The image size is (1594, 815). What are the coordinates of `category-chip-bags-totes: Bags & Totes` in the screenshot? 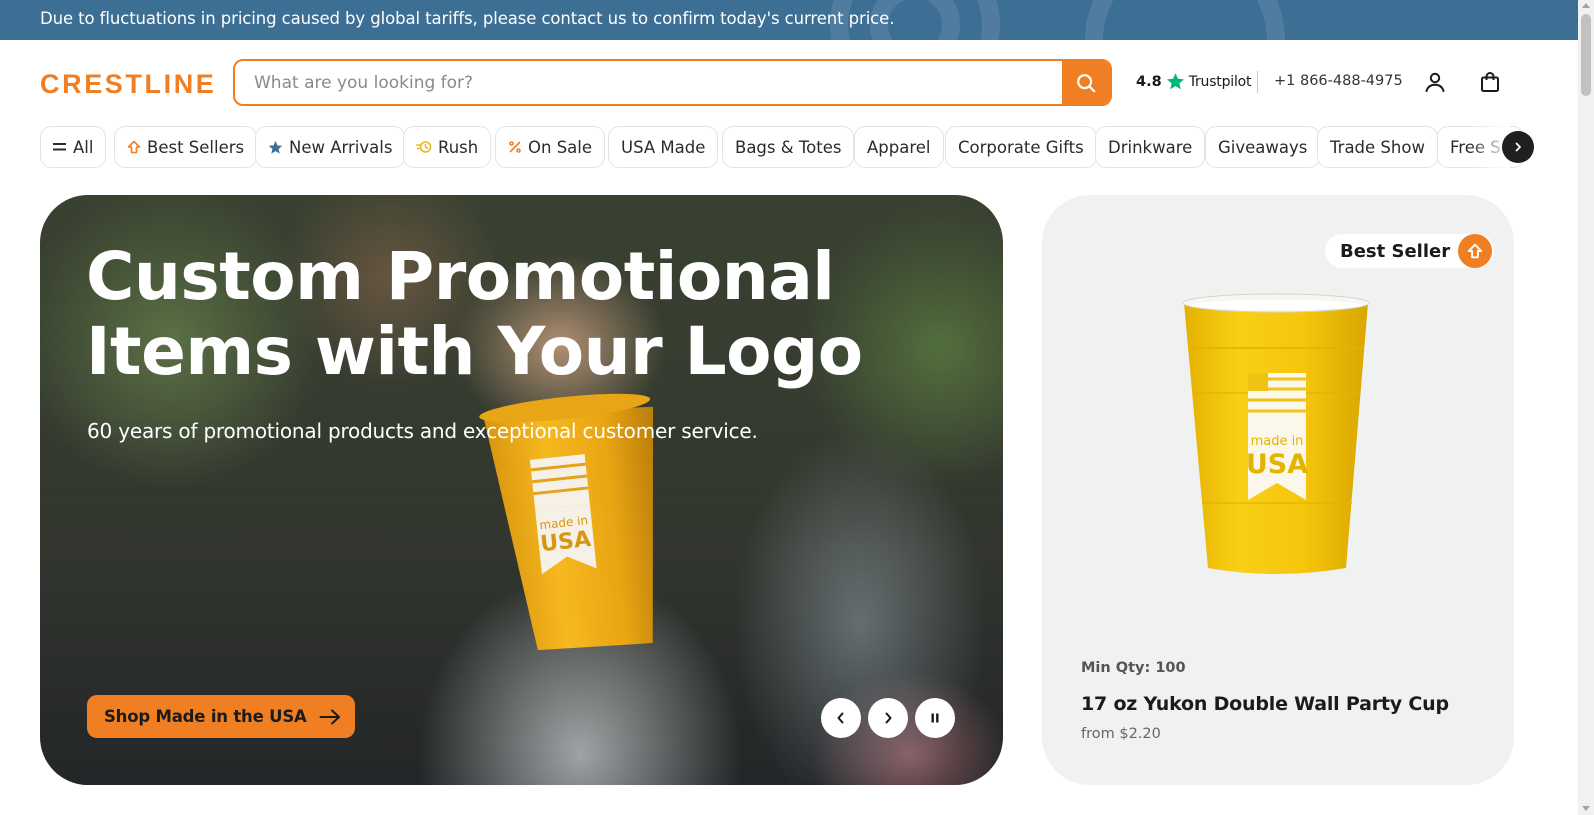 It's located at (788, 147).